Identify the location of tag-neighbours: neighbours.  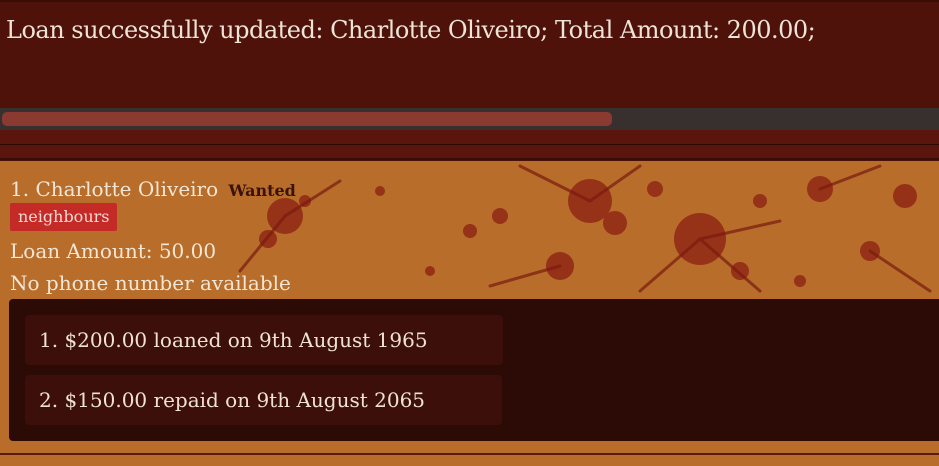
(64, 217).